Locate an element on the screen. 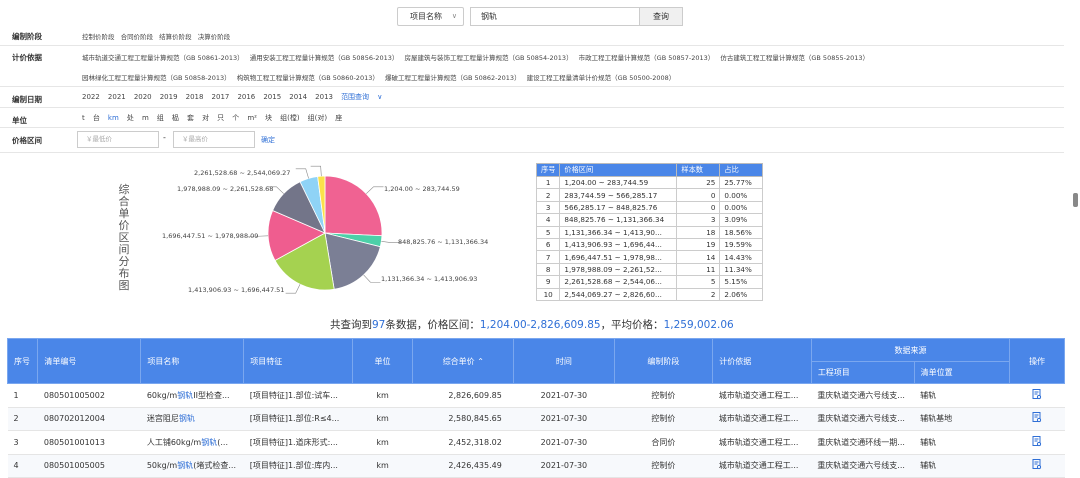 This screenshot has height=478, width=1080. unit-option: m is located at coordinates (145, 118).